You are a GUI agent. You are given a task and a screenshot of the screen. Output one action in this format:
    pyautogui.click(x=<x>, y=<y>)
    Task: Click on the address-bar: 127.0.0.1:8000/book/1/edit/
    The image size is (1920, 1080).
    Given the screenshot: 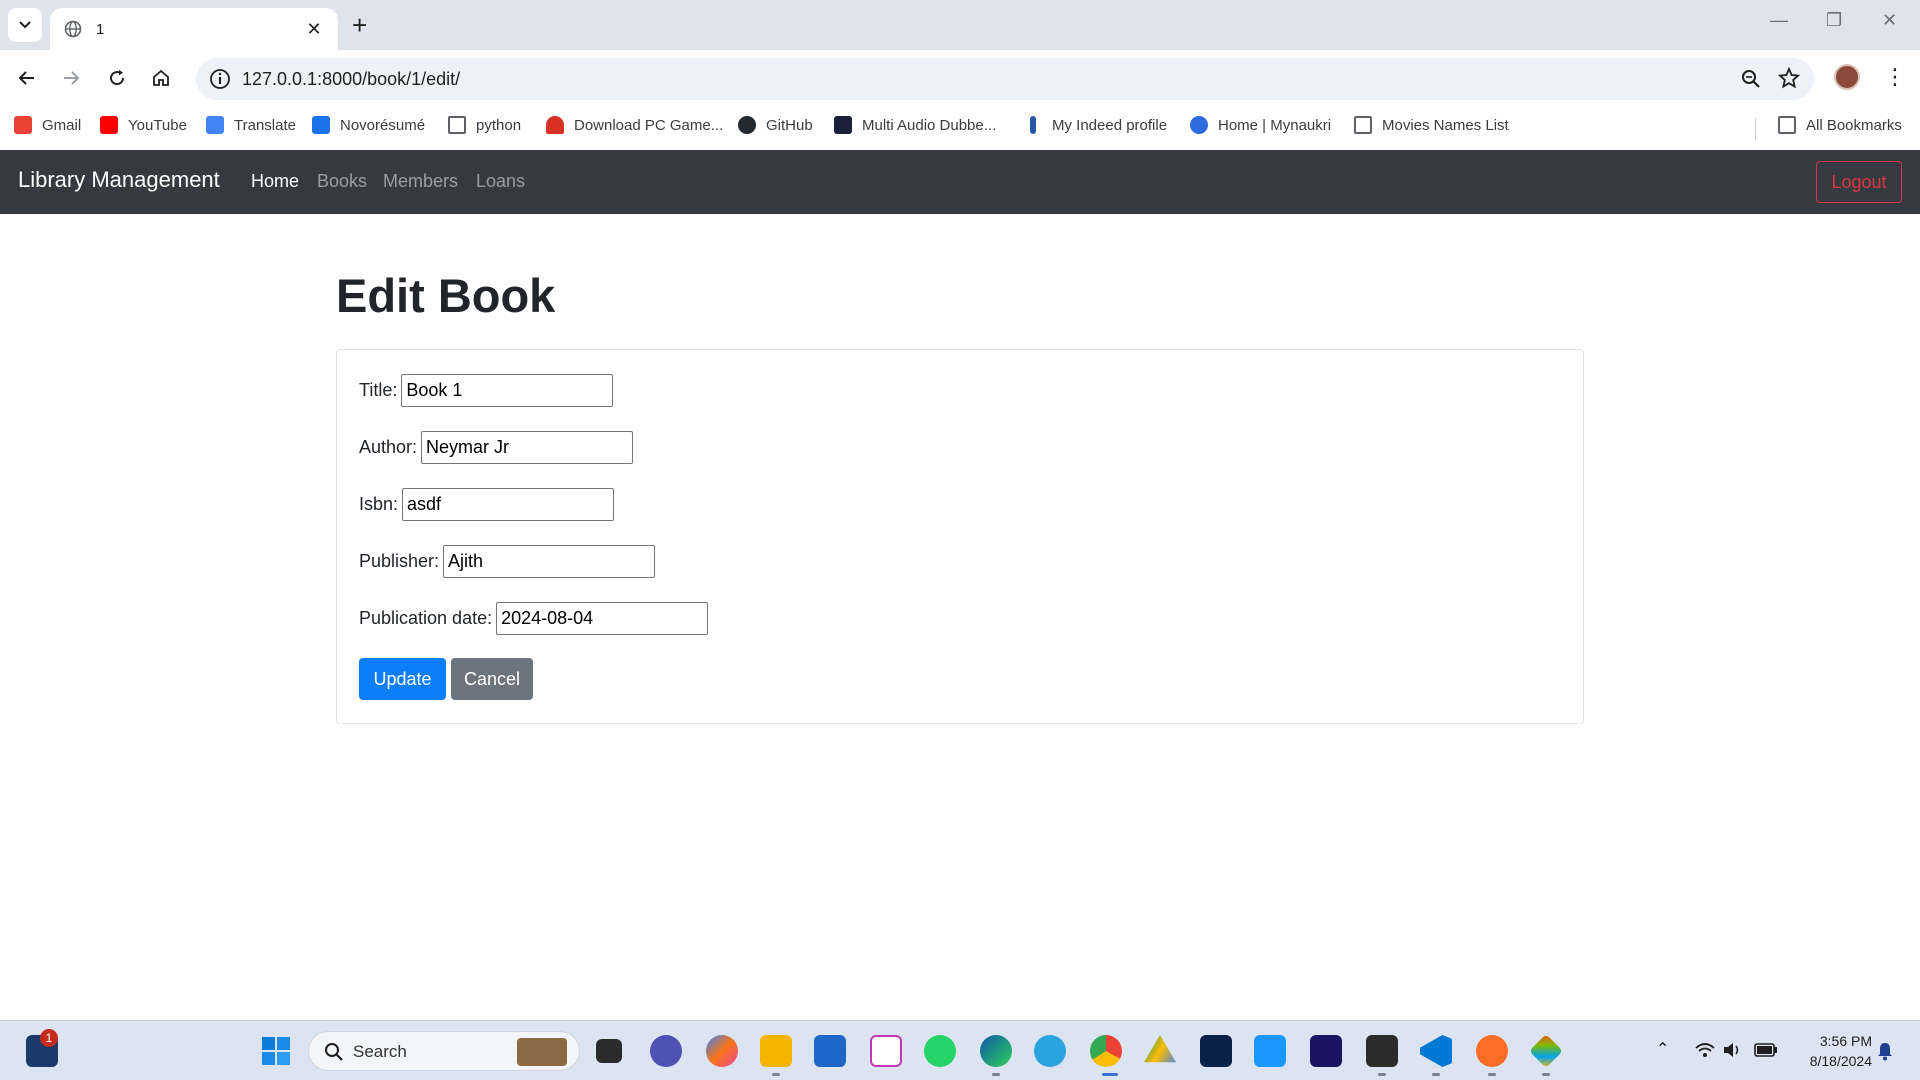 What is the action you would take?
    pyautogui.click(x=1005, y=79)
    